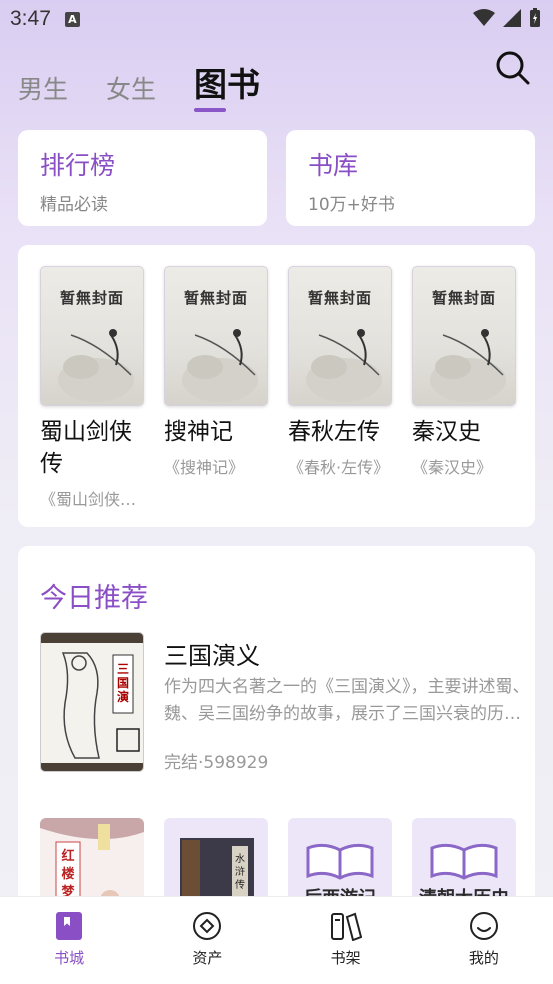 The height and width of the screenshot is (984, 553). I want to click on book-title: 蜀山剑侠传, so click(86, 448).